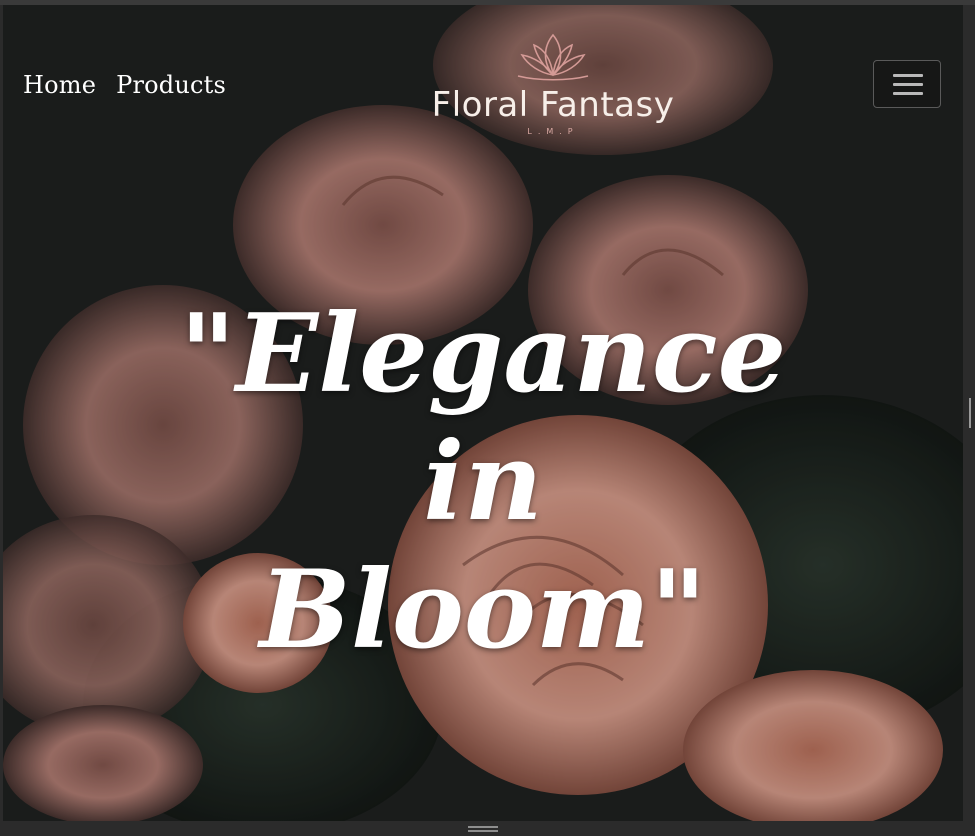  I want to click on hamburger-menu-button, so click(907, 84).